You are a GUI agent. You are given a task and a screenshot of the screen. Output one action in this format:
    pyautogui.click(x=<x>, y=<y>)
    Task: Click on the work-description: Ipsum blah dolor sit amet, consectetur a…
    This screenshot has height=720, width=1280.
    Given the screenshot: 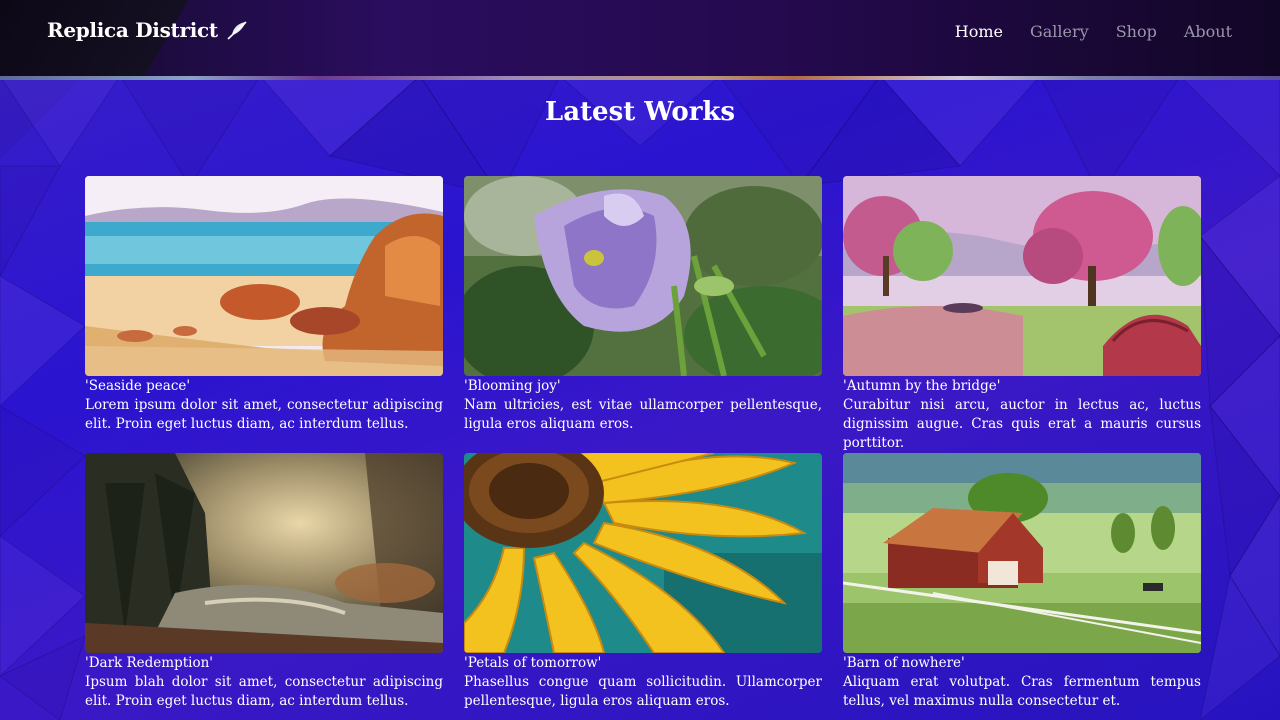 What is the action you would take?
    pyautogui.click(x=264, y=691)
    